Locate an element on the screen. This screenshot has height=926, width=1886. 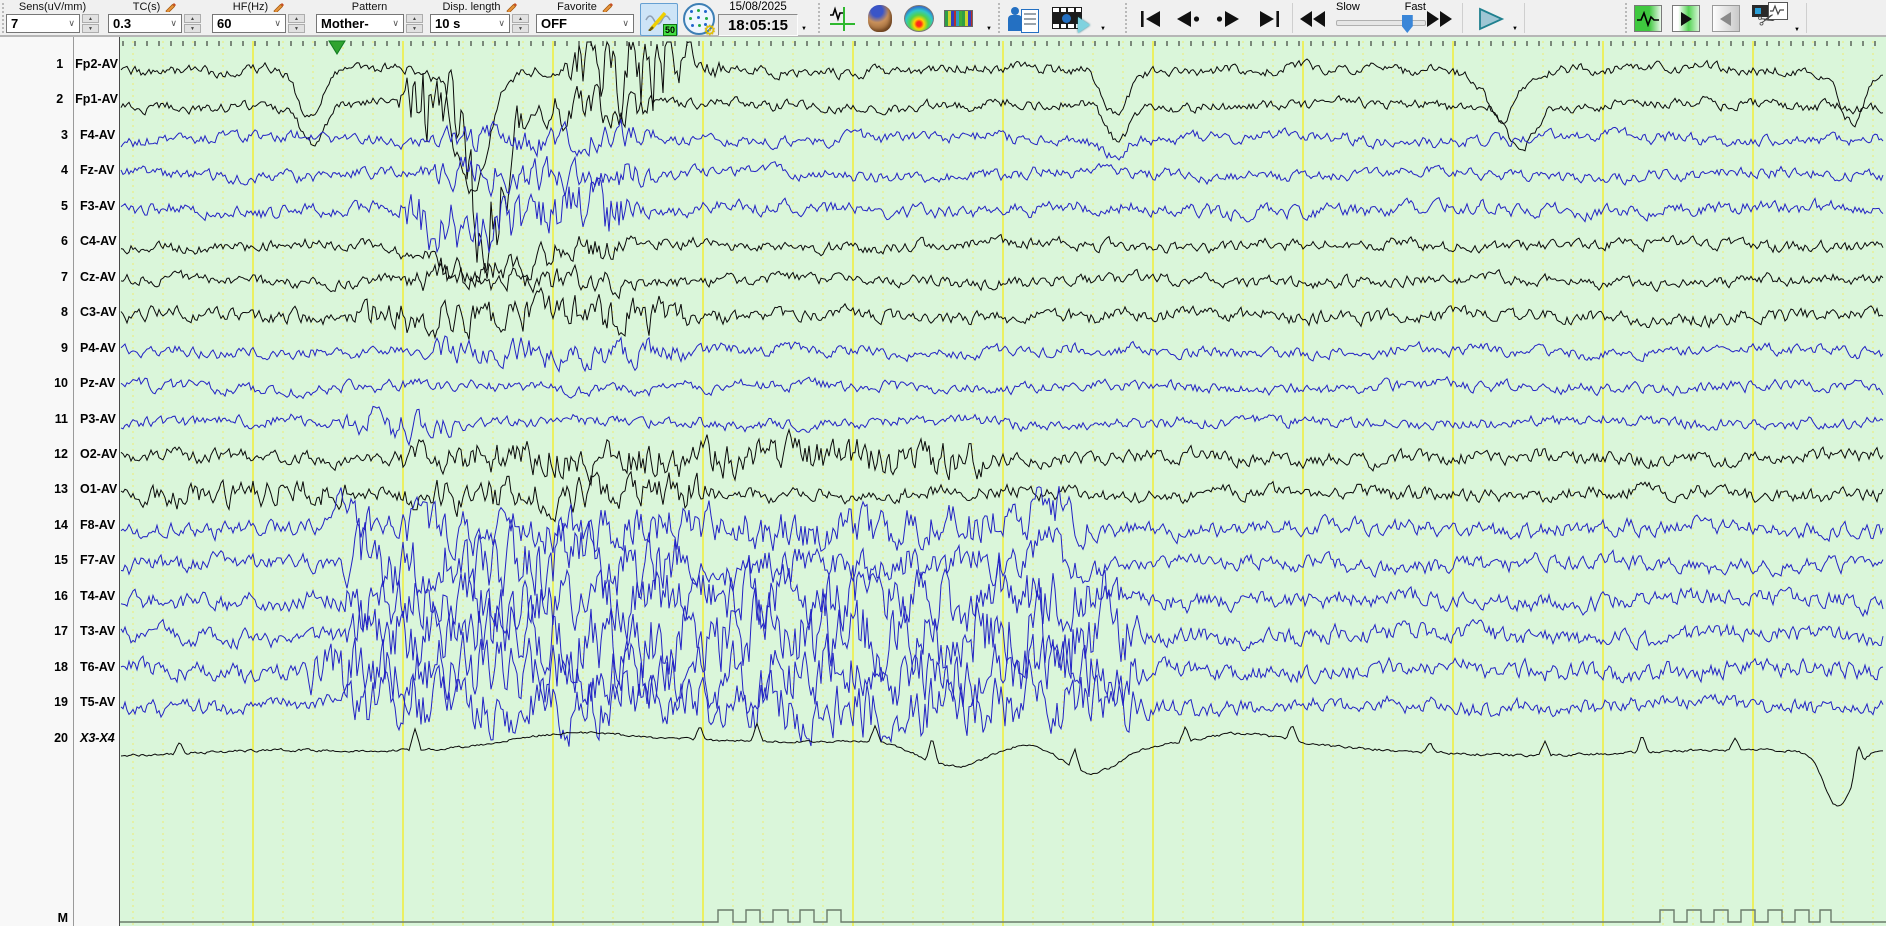
control-pattern: Pattern Mother- ∨ ▲ ▼ is located at coordinates (369, 17).